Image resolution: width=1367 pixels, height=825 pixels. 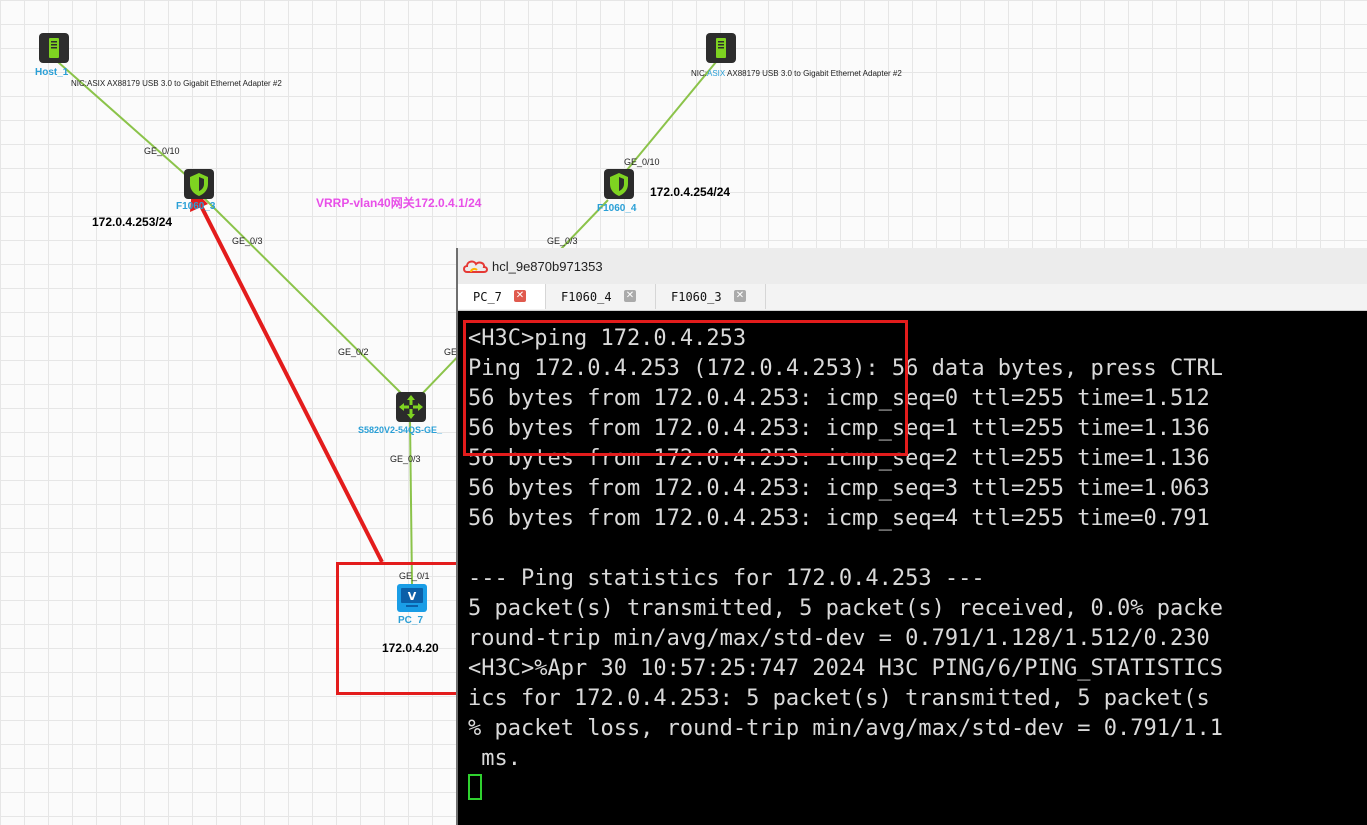 What do you see at coordinates (716, 73) in the screenshot?
I see `host2-name-partial: ASIX` at bounding box center [716, 73].